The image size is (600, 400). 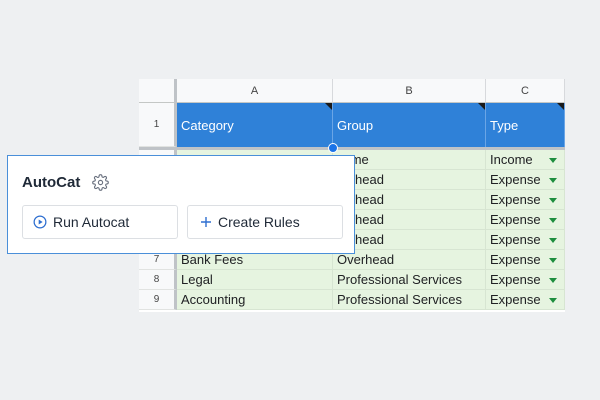 I want to click on row-header: 8, so click(x=158, y=280).